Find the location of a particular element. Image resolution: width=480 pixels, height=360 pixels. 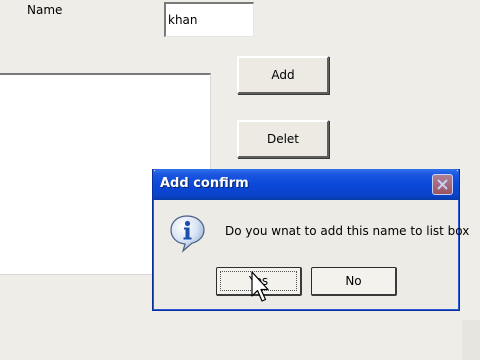

background-panel is located at coordinates (471, 340).